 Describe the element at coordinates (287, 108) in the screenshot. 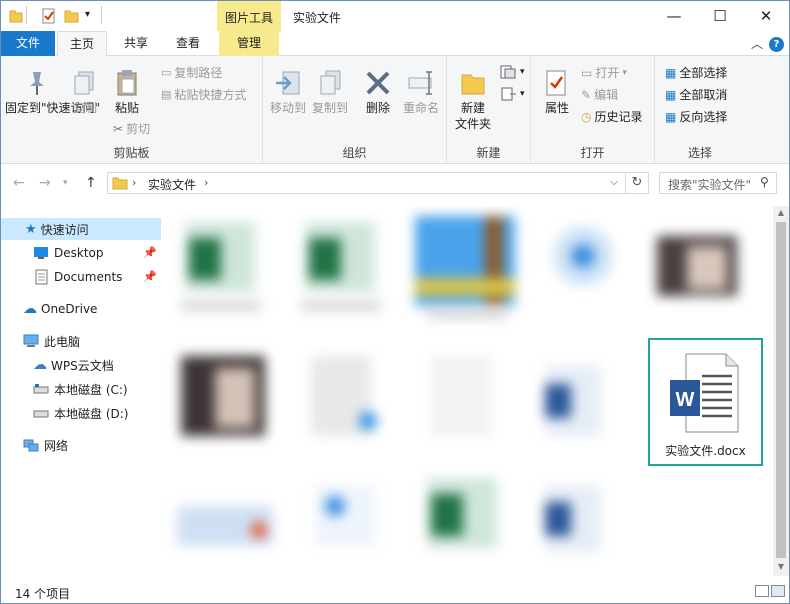

I see `move-to-label: 移动到` at that location.